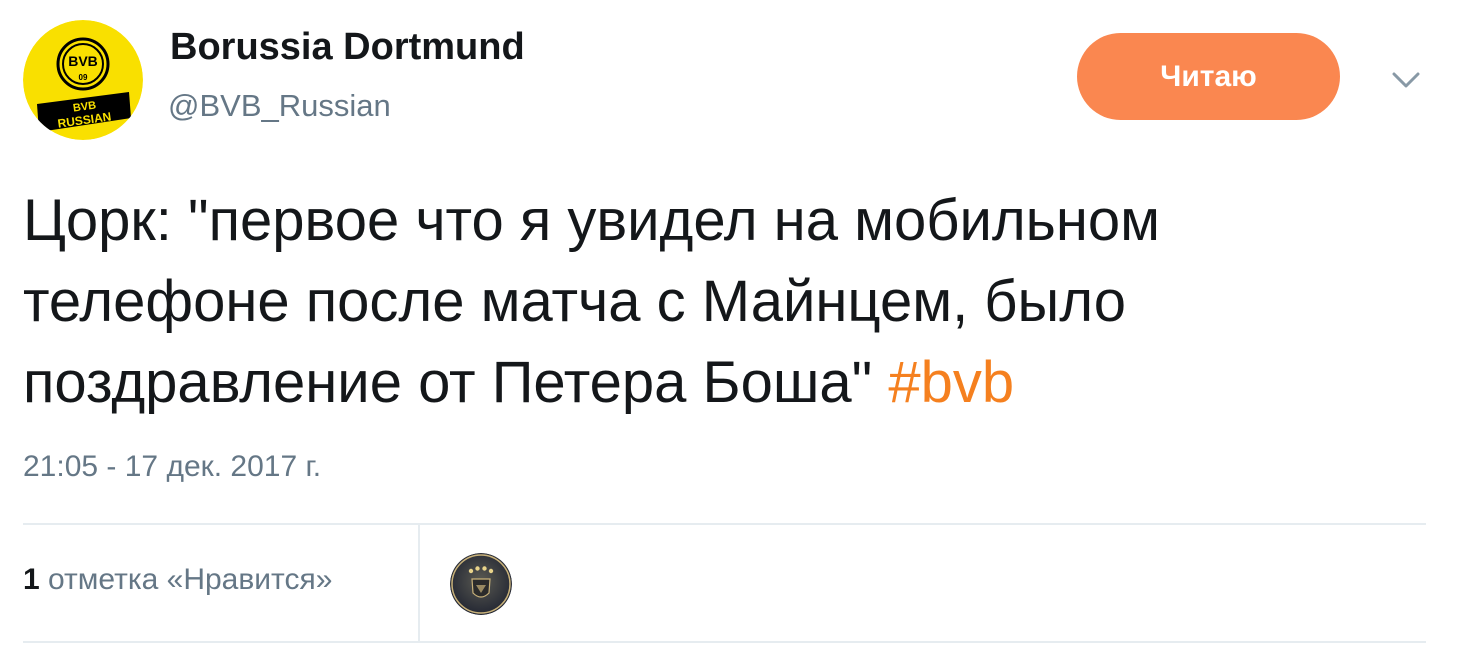  I want to click on author-display-name: Borussia Dortmund, so click(347, 47).